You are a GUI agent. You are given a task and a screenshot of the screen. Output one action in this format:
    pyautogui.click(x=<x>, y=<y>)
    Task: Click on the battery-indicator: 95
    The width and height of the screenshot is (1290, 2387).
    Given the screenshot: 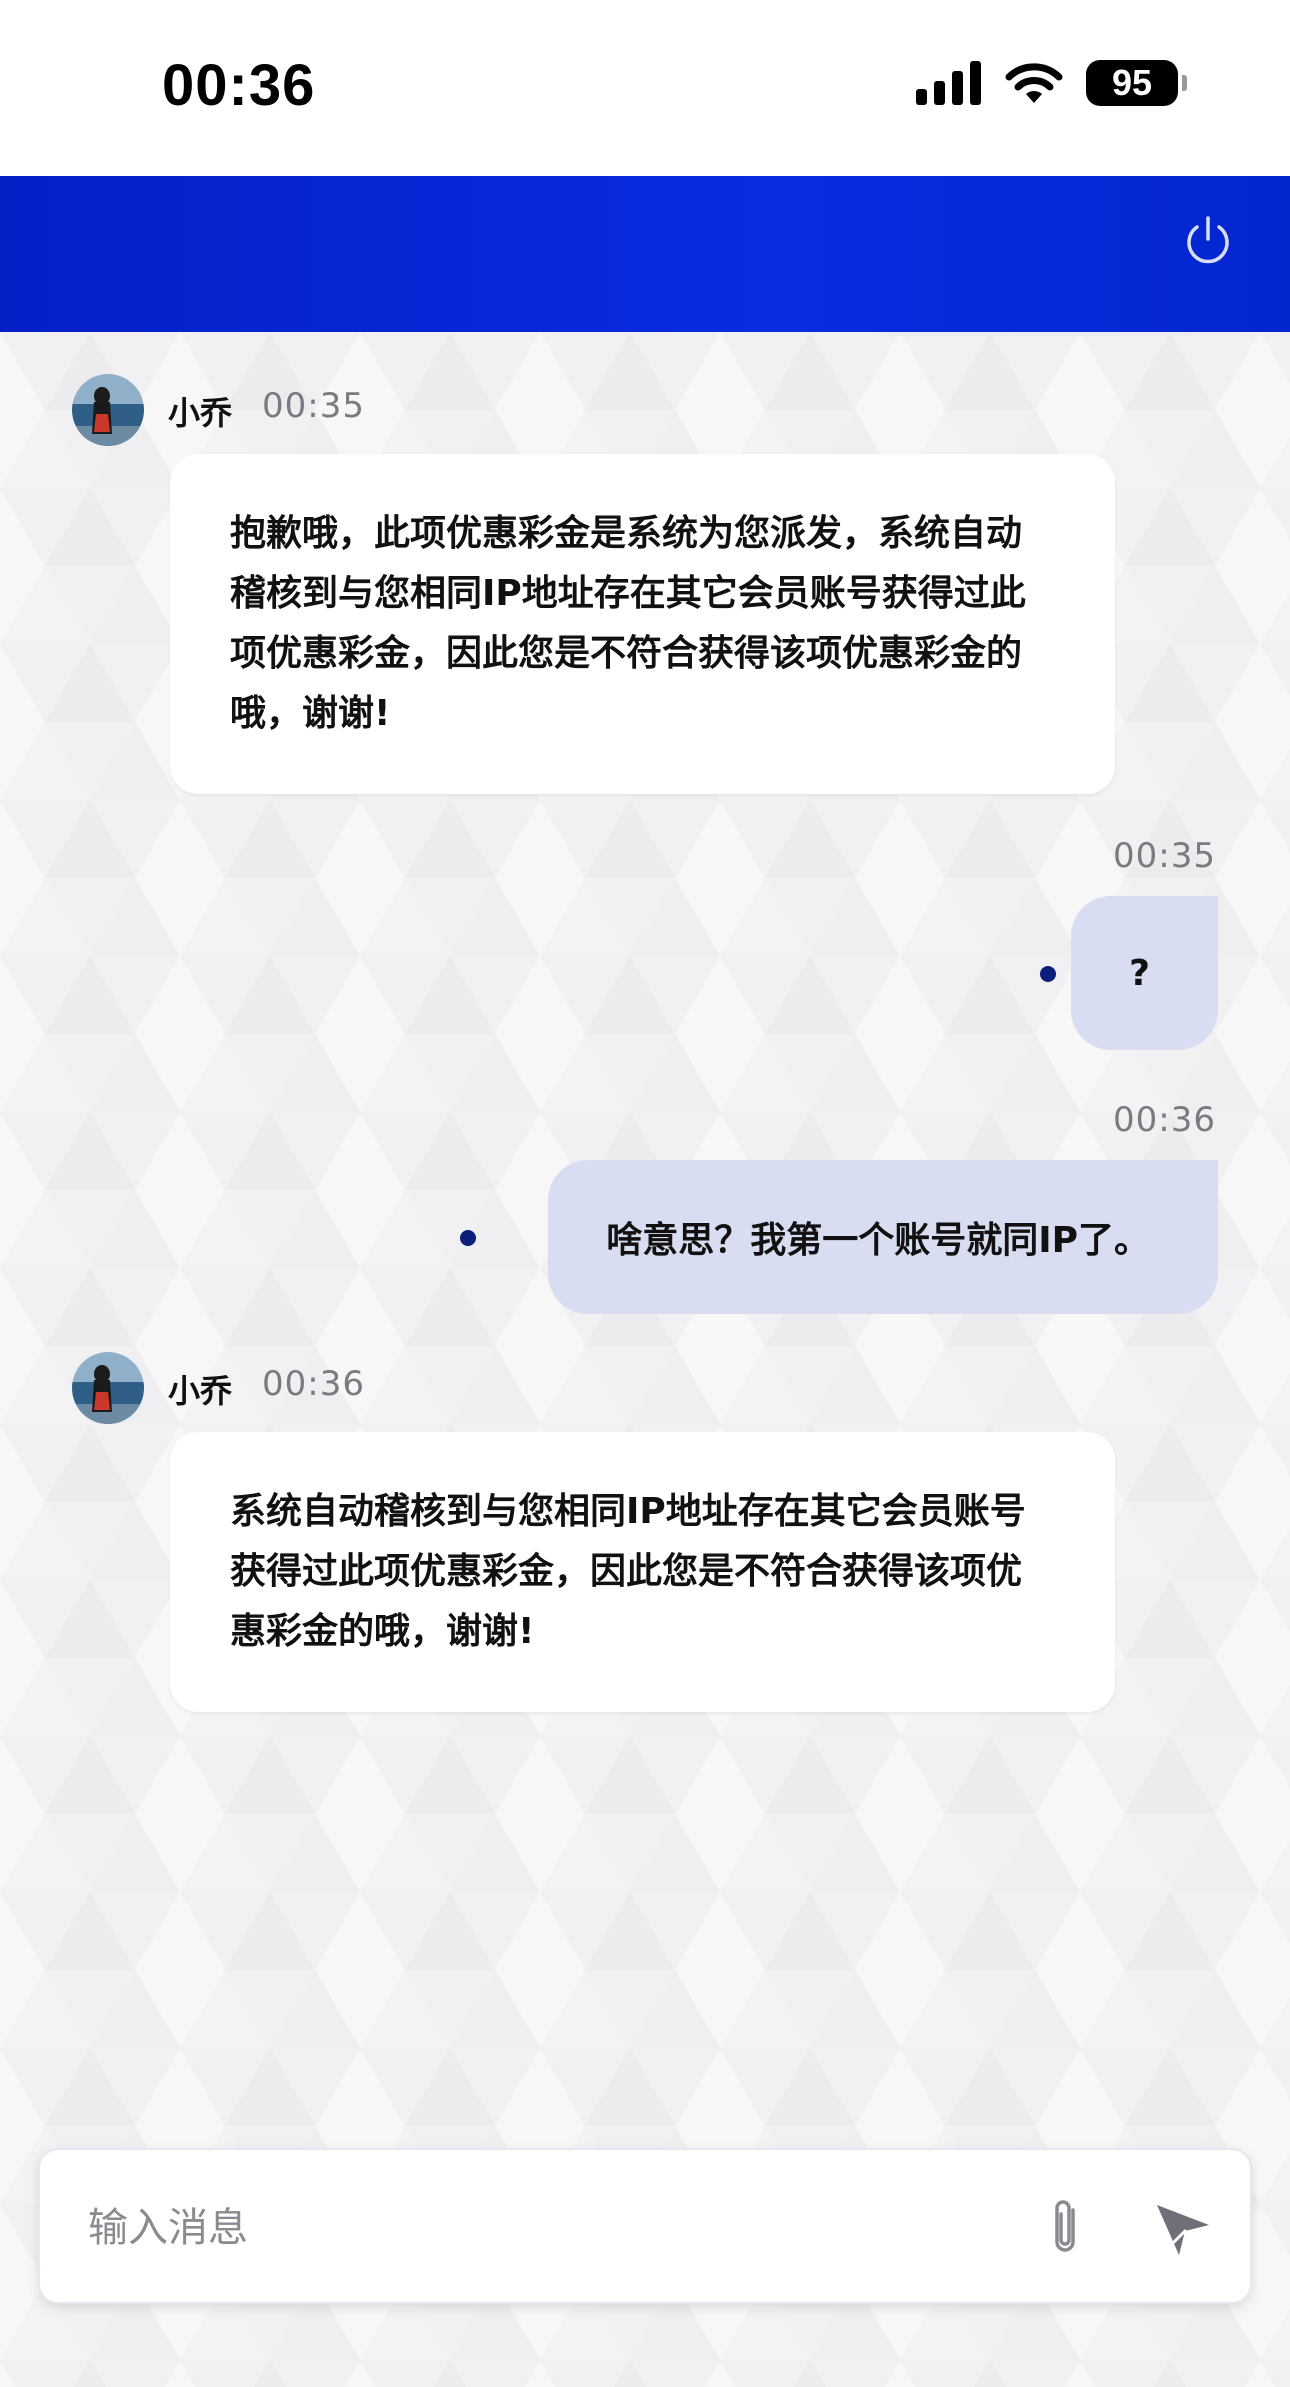 What is the action you would take?
    pyautogui.click(x=1136, y=83)
    